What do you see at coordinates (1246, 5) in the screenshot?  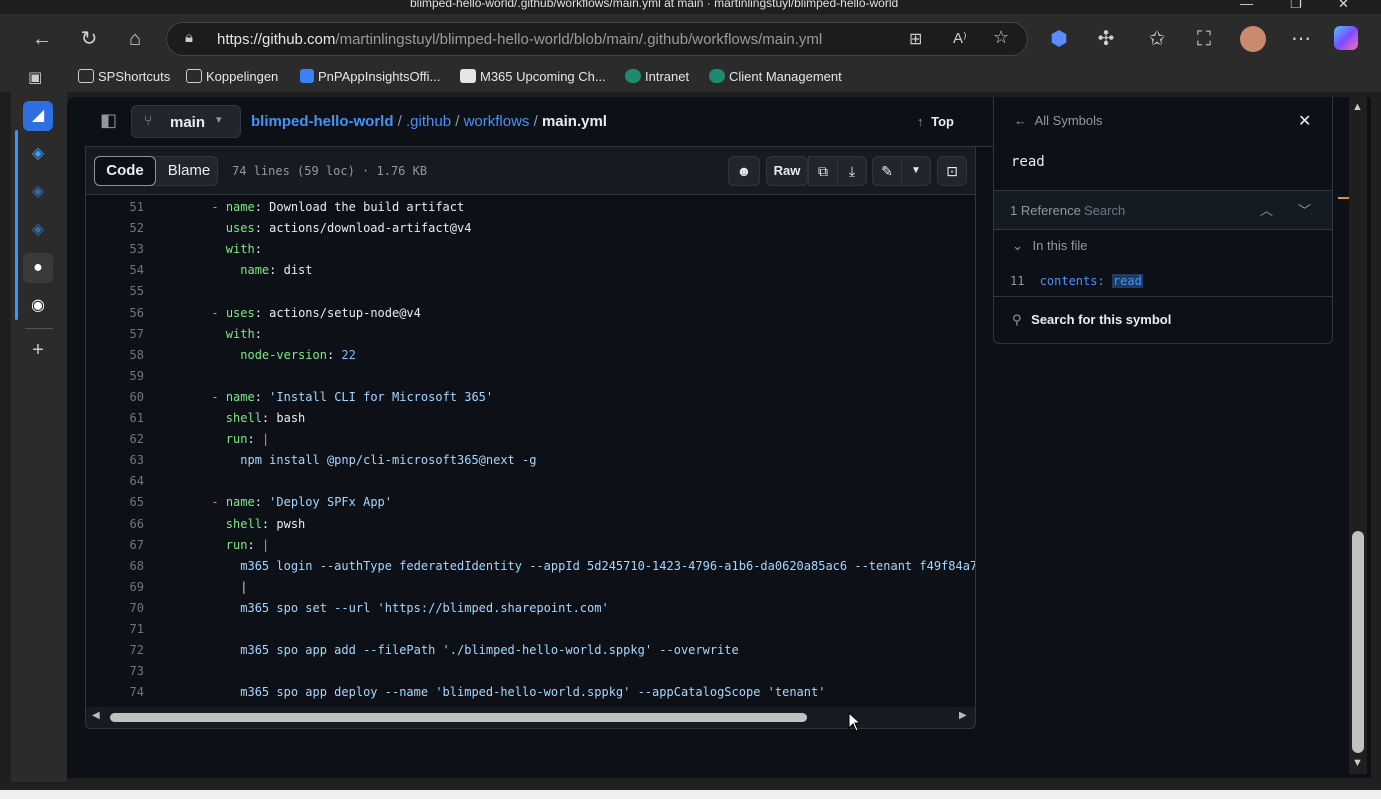 I see `minimize-icon: —` at bounding box center [1246, 5].